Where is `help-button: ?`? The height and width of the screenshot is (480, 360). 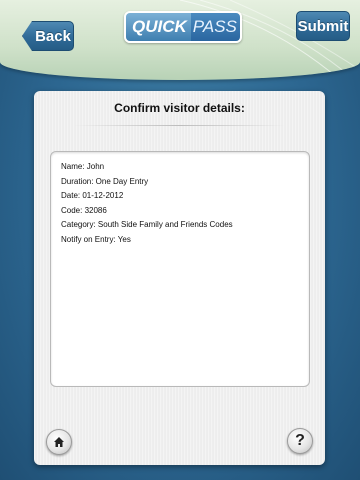
help-button: ? is located at coordinates (300, 441).